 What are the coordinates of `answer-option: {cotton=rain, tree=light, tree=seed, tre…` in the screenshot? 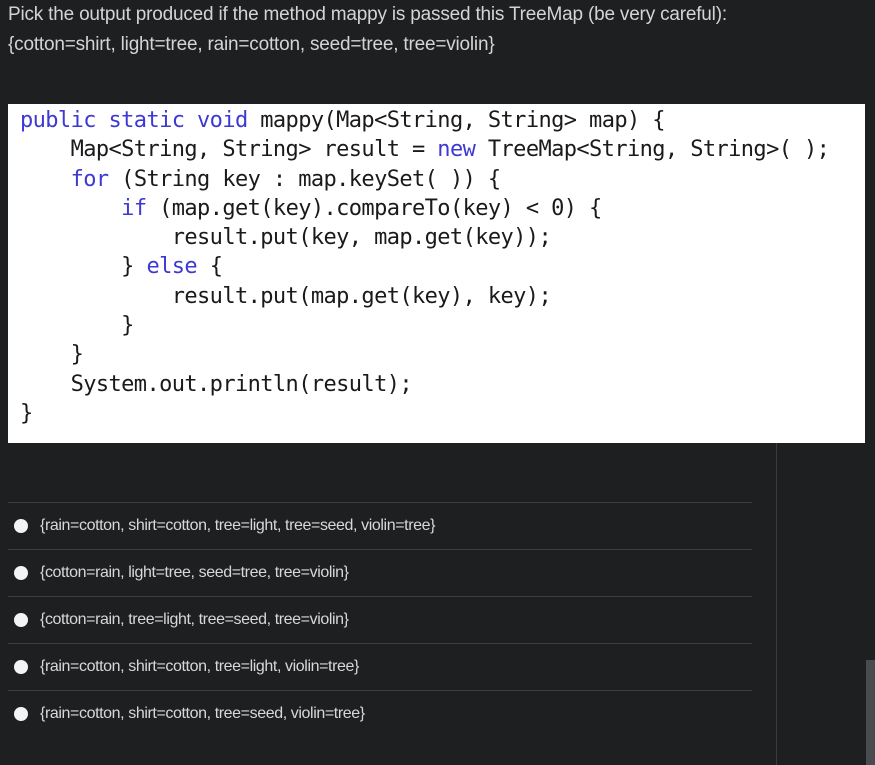 It's located at (380, 619).